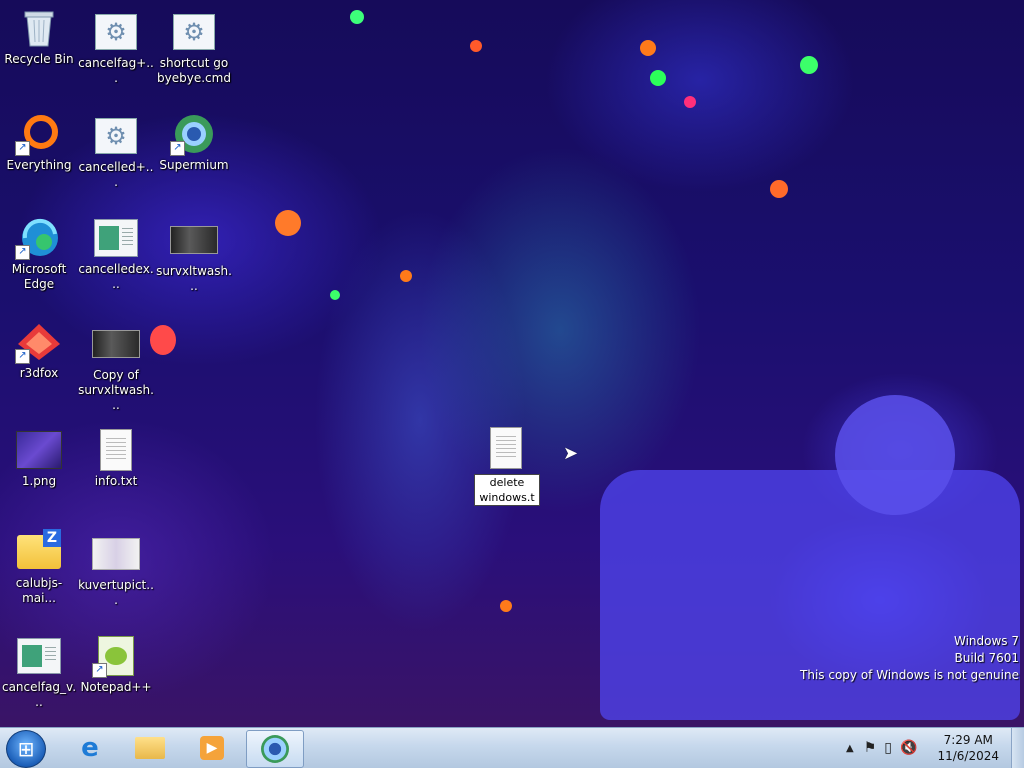  Describe the element at coordinates (194, 165) in the screenshot. I see `supermium-label: Supermium` at that location.